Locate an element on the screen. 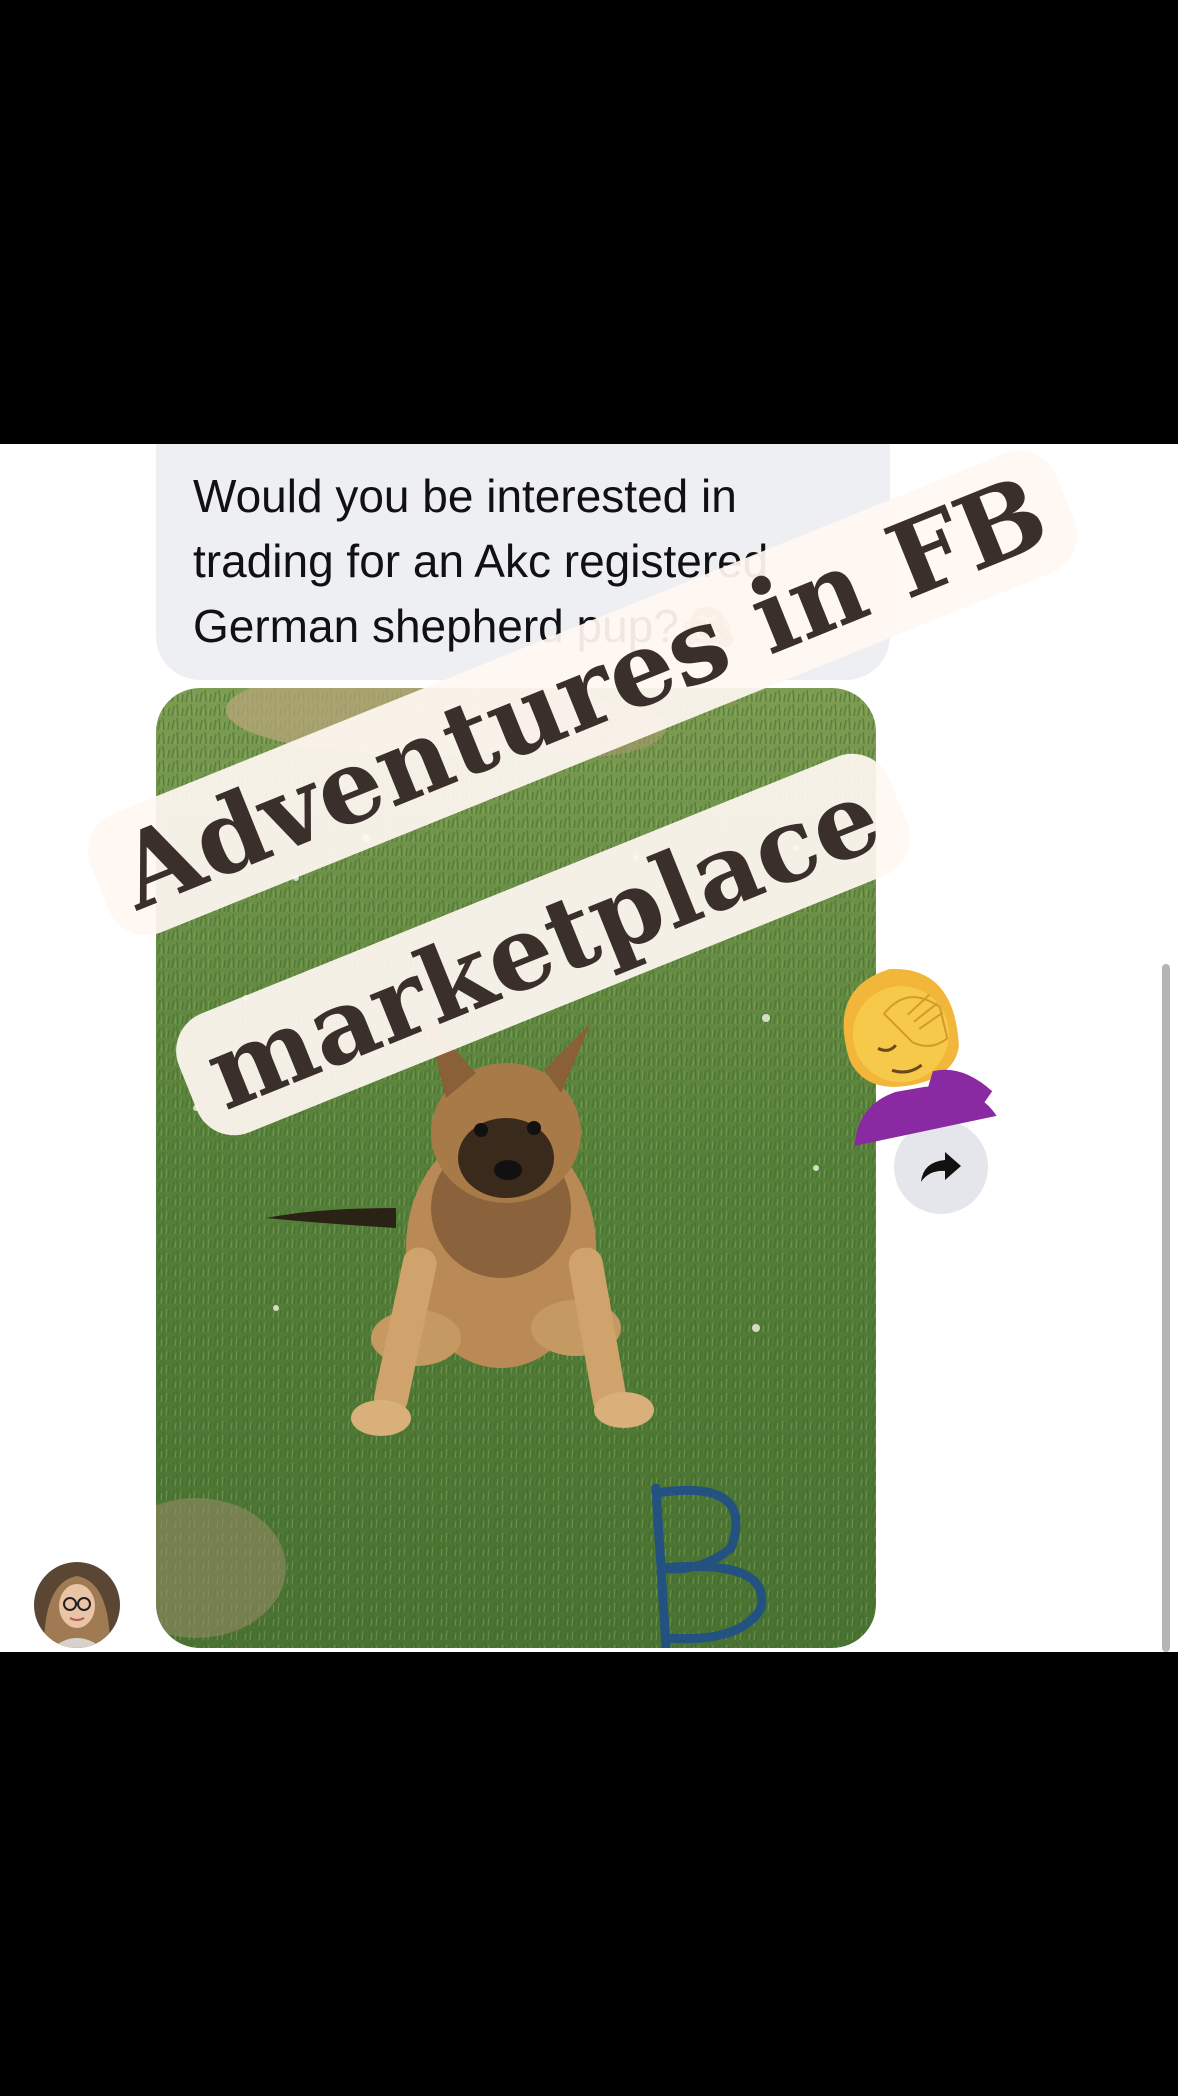 This screenshot has width=1178, height=2096. sender-avatar is located at coordinates (77, 1605).